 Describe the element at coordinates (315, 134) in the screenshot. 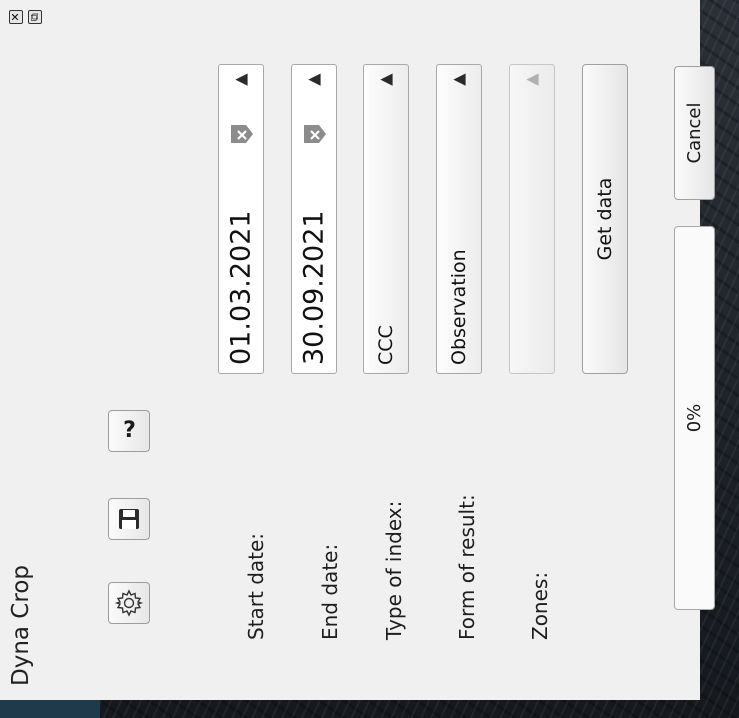

I see `clear-end-date-icon` at that location.